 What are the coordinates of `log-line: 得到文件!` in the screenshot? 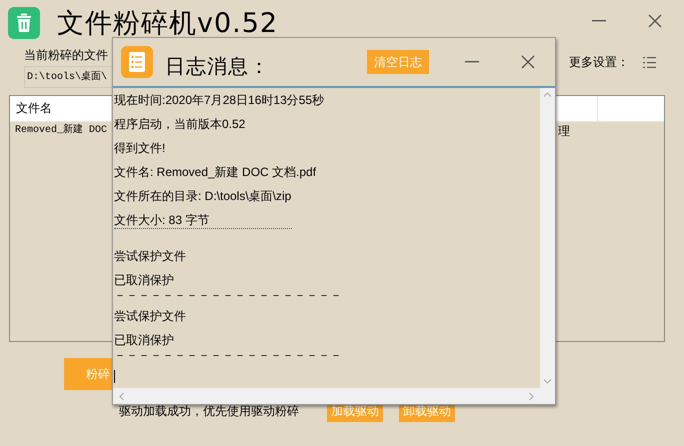 It's located at (140, 148).